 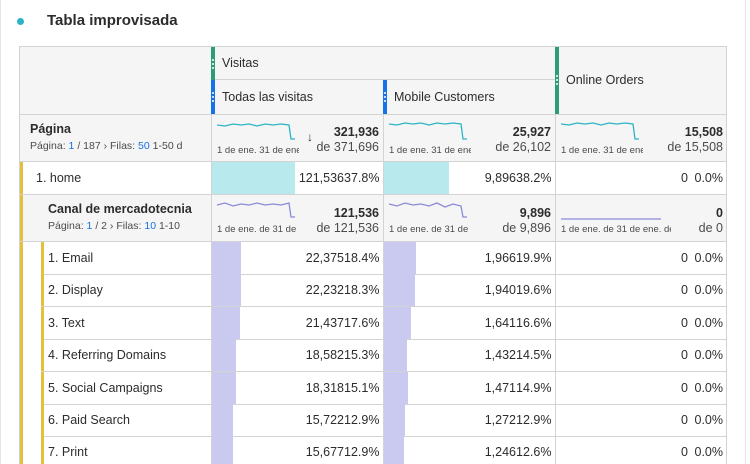 What do you see at coordinates (373, 450) in the screenshot?
I see `table-row: 7. Print 15,677 12.9% 1,246 12.6% 0 0.0%` at bounding box center [373, 450].